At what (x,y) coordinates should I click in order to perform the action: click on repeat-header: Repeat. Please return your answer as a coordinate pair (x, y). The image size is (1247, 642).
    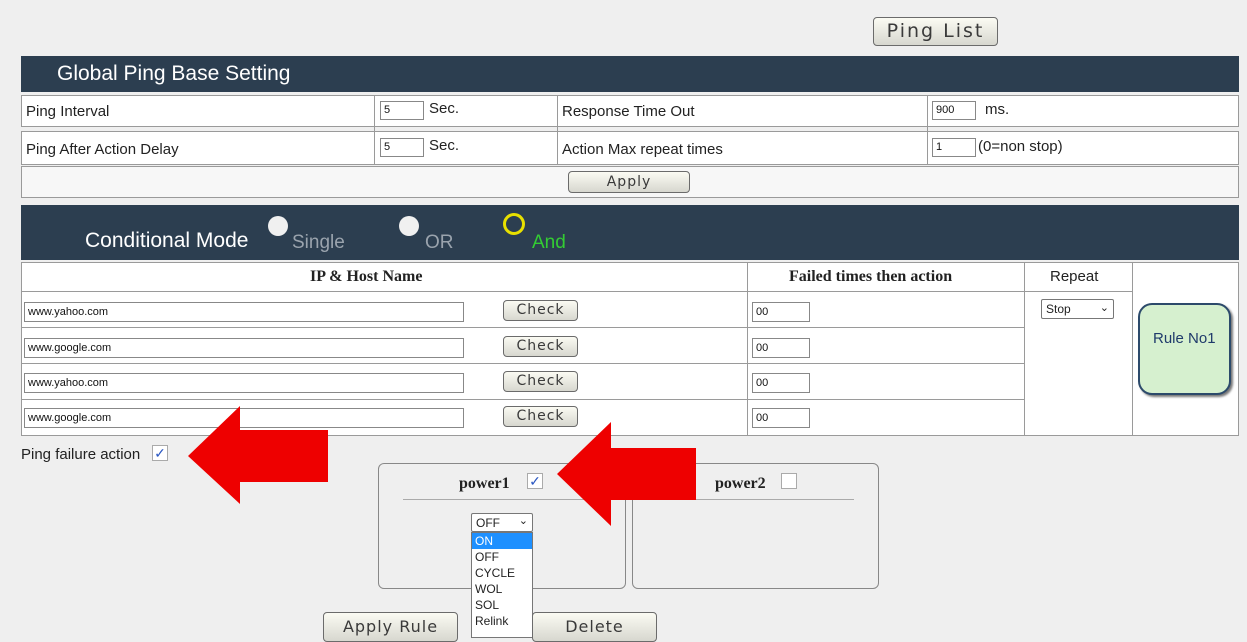
    Looking at the image, I should click on (1074, 276).